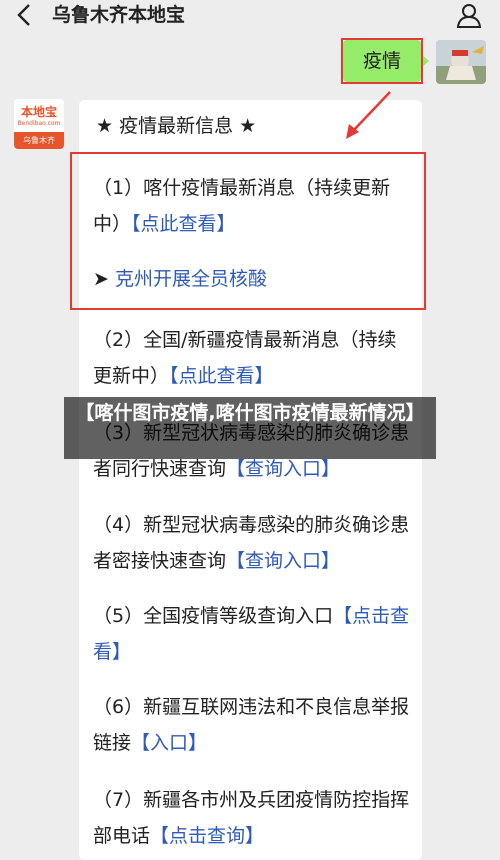 This screenshot has height=860, width=500. I want to click on item-link: 【入口】, so click(169, 743).